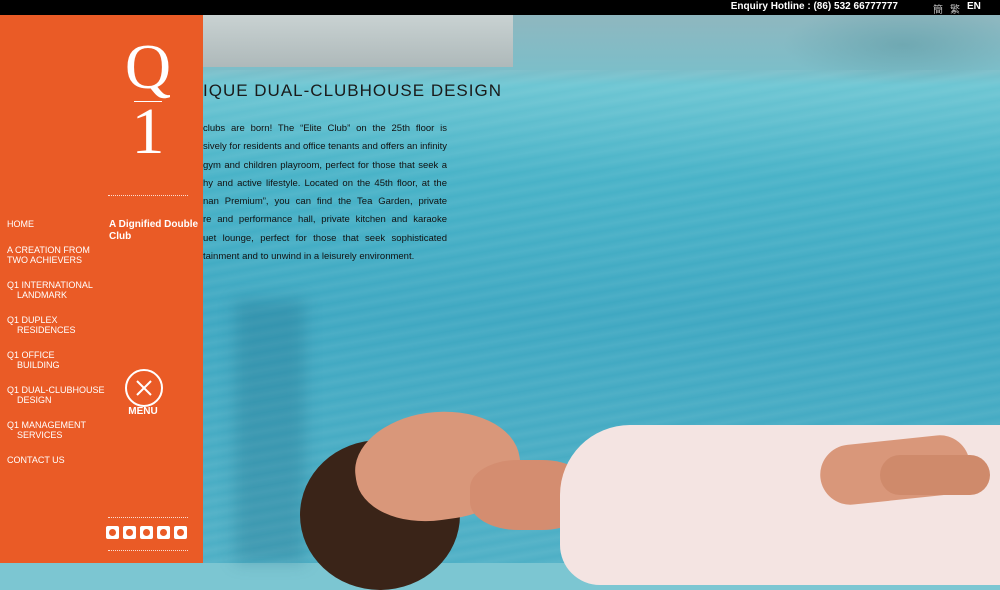 This screenshot has width=1000, height=590. I want to click on nav-item-line: Q1 INTERNATIONAL, so click(50, 285).